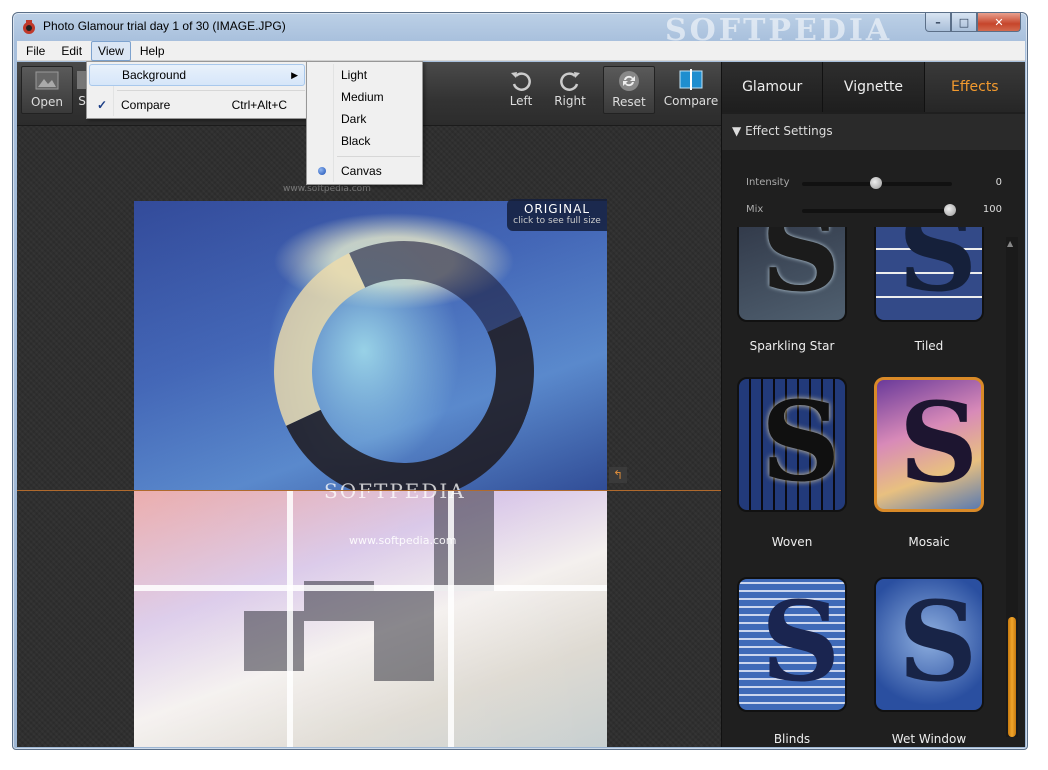  I want to click on gallery-scrollbar: ▲, so click(1012, 487).